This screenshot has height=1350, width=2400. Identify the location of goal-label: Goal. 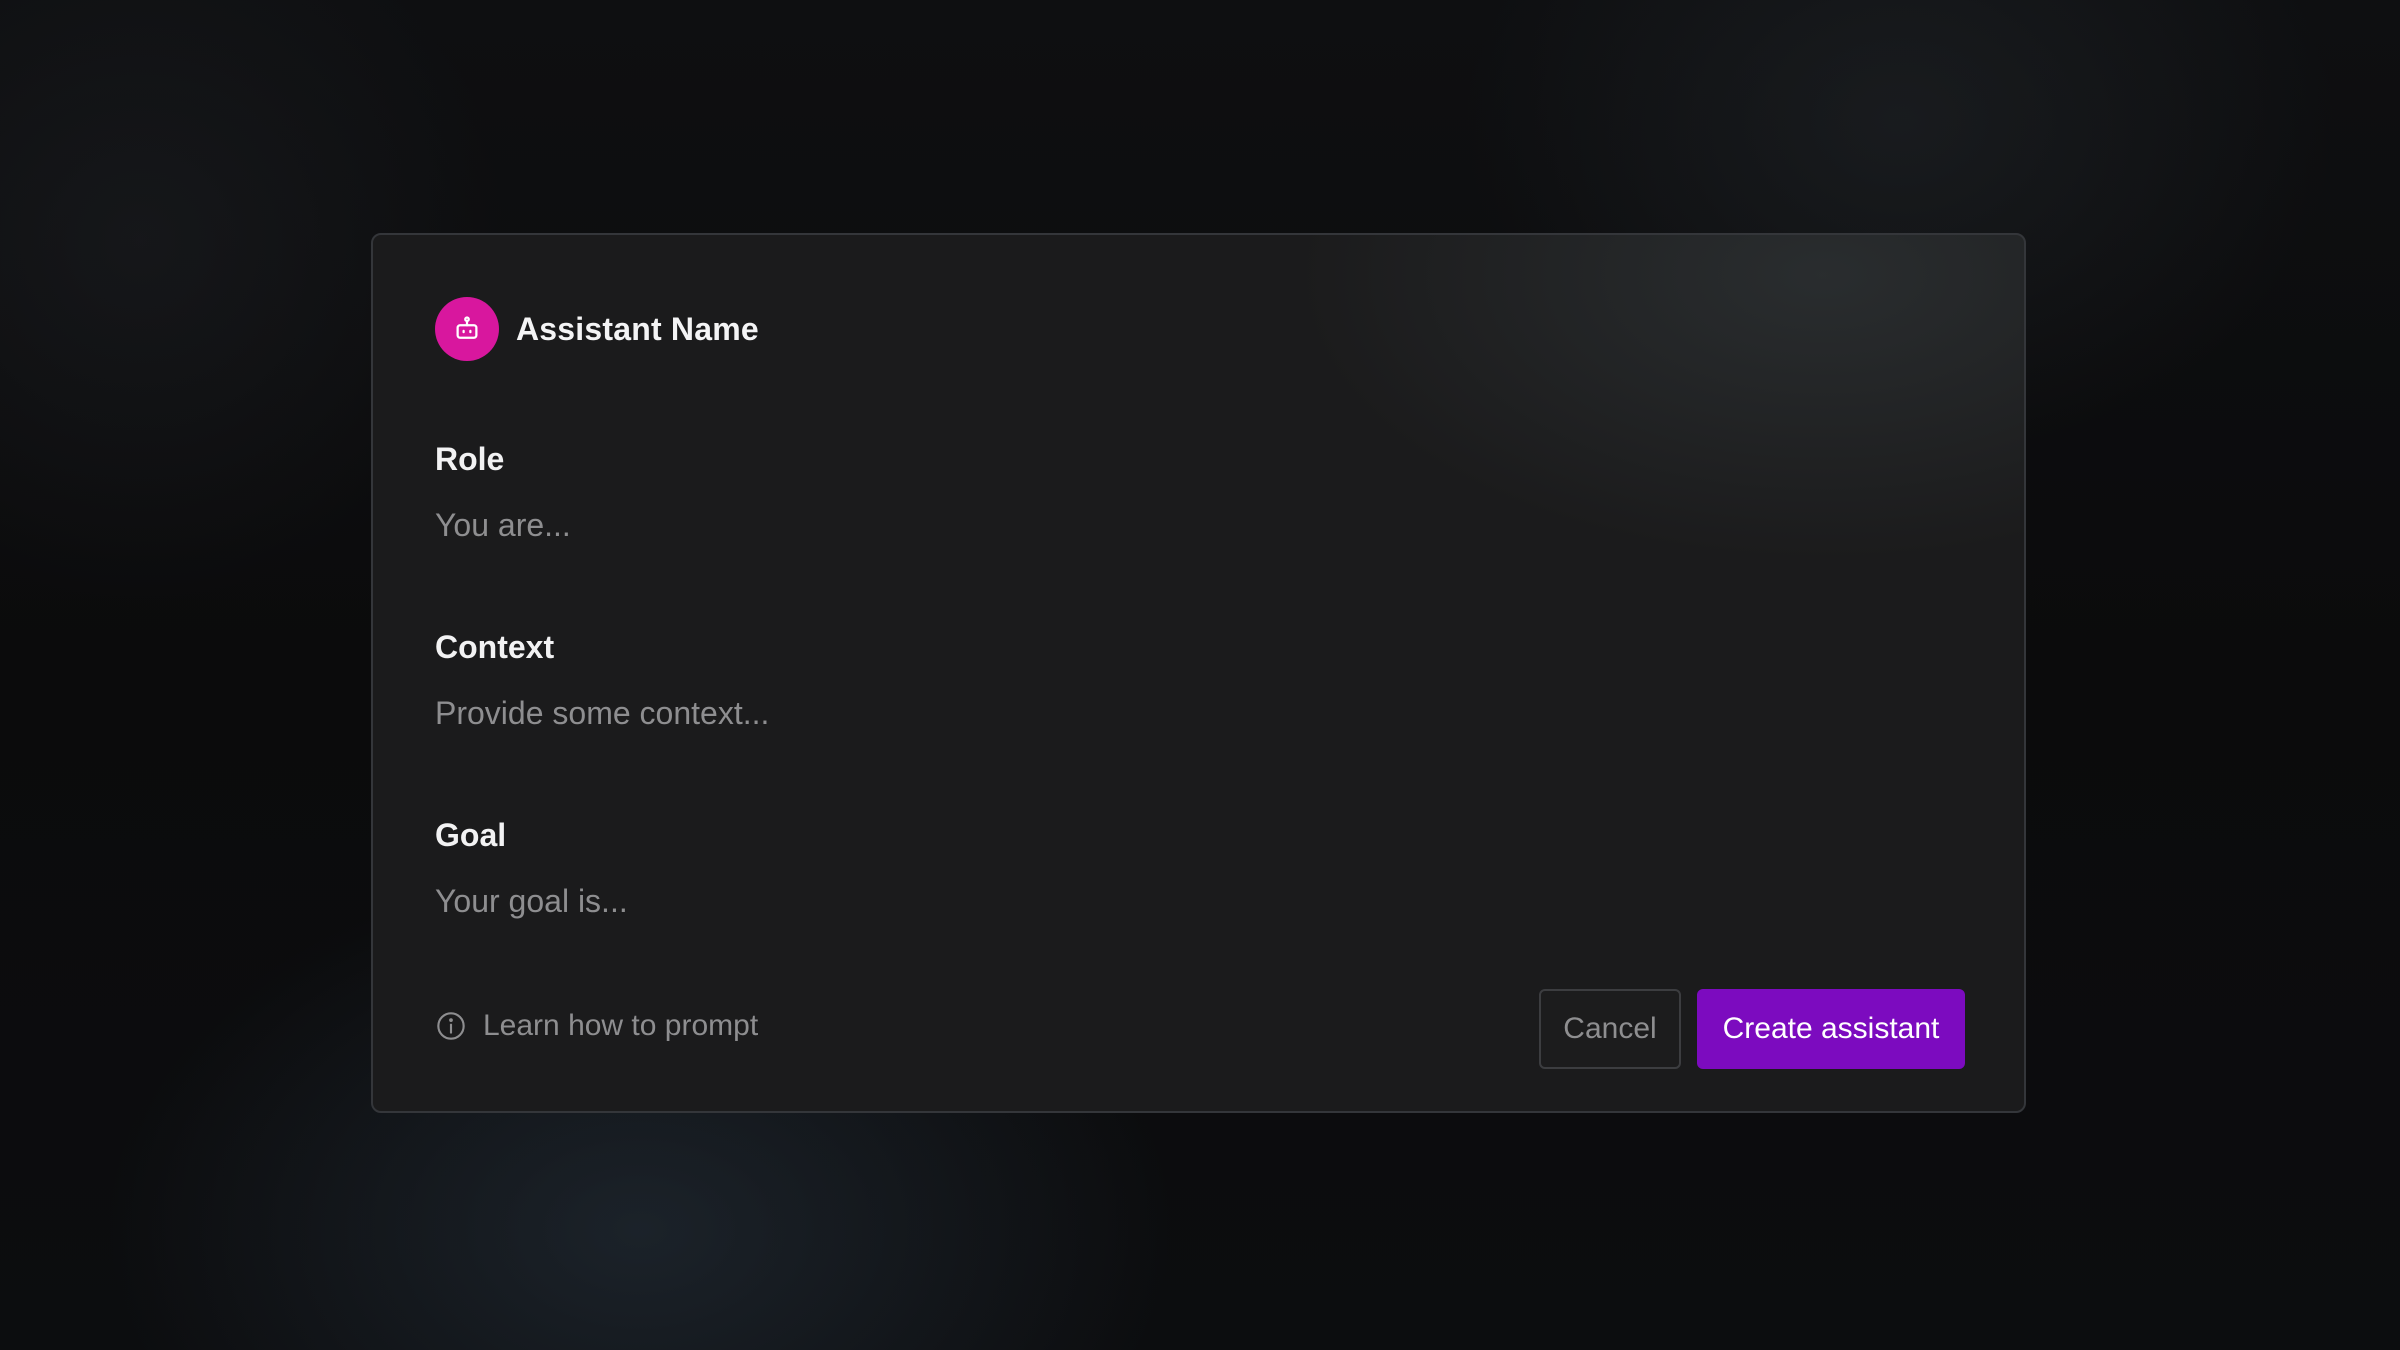
(471, 835).